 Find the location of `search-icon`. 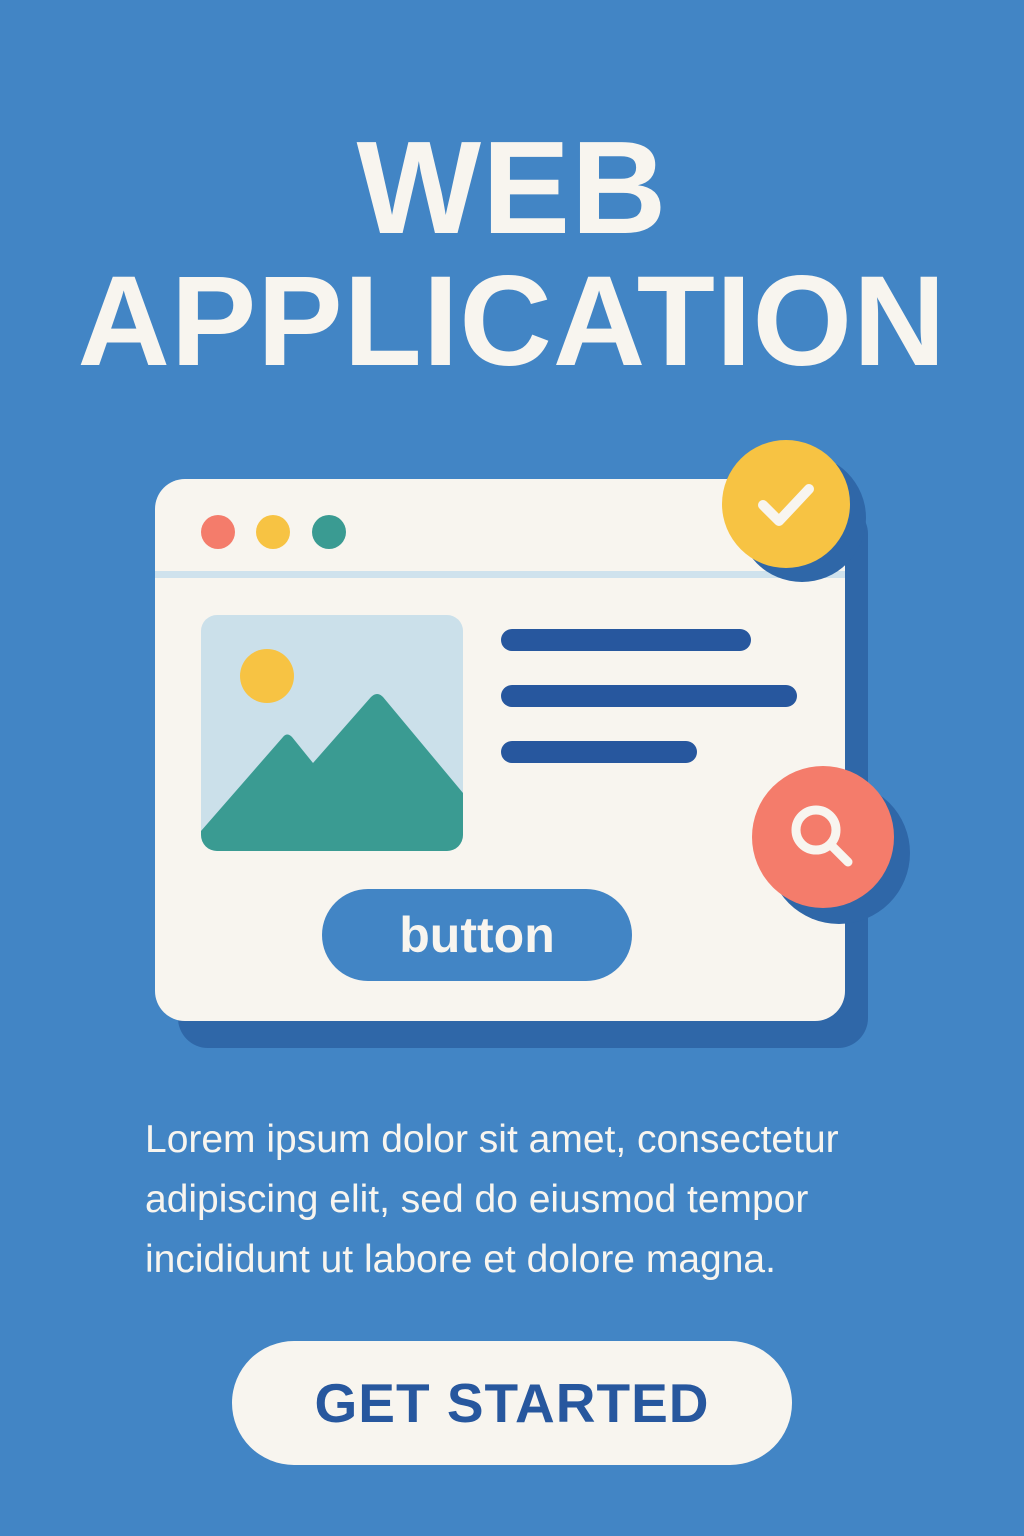

search-icon is located at coordinates (822, 836).